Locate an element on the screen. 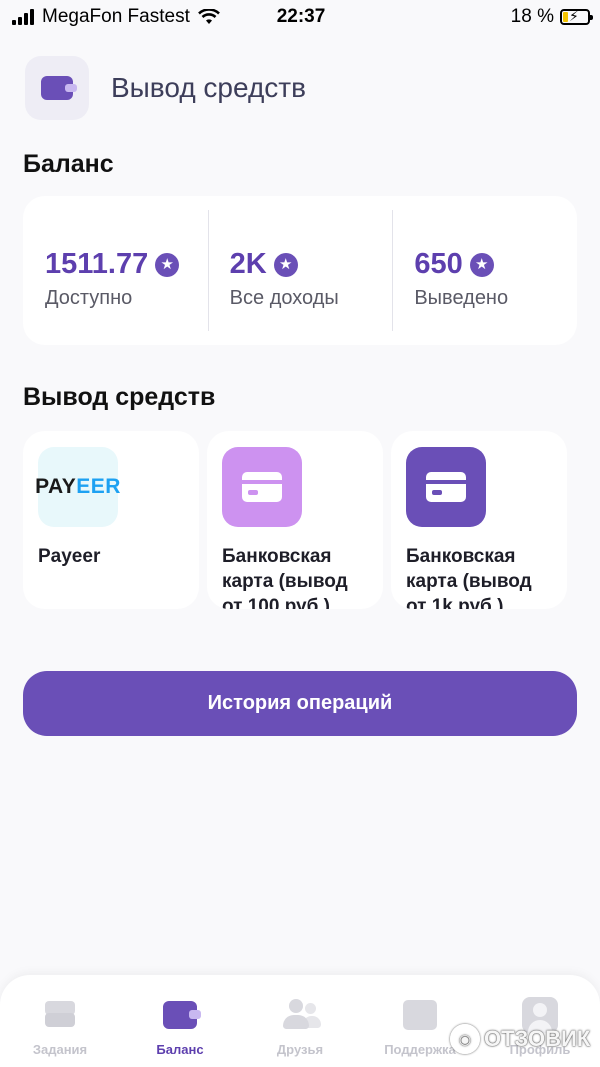  header-icon-box is located at coordinates (57, 88).